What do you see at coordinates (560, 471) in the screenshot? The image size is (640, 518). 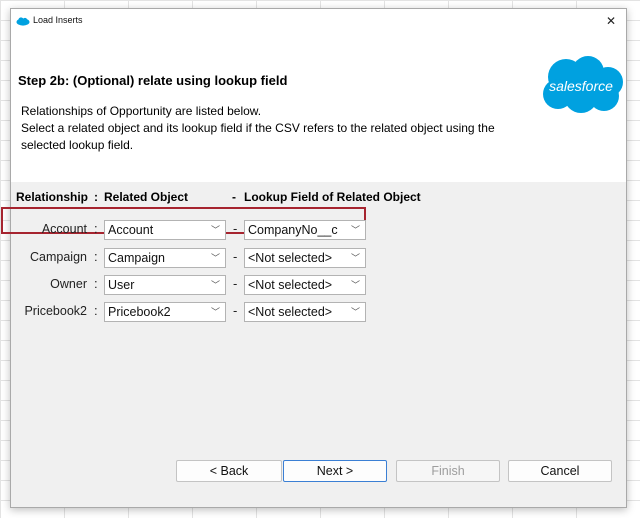 I see `cancel-button: Cancel` at bounding box center [560, 471].